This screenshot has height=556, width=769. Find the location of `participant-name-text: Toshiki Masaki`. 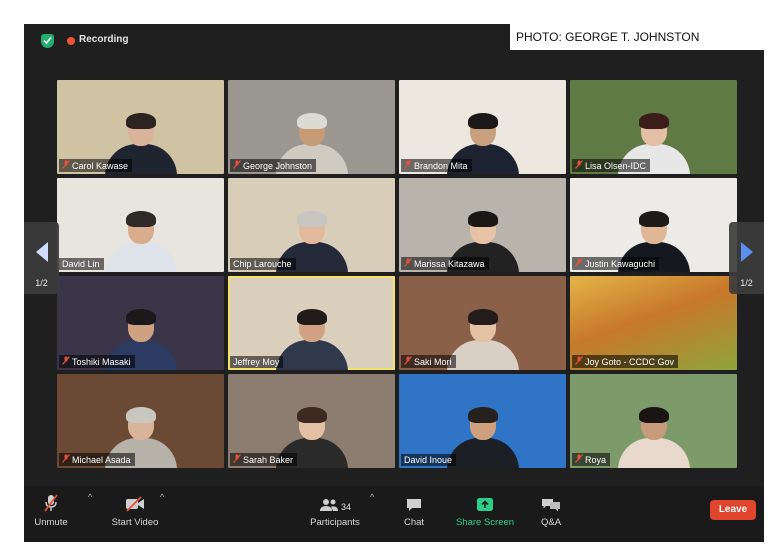

participant-name-text: Toshiki Masaki is located at coordinates (101, 361).